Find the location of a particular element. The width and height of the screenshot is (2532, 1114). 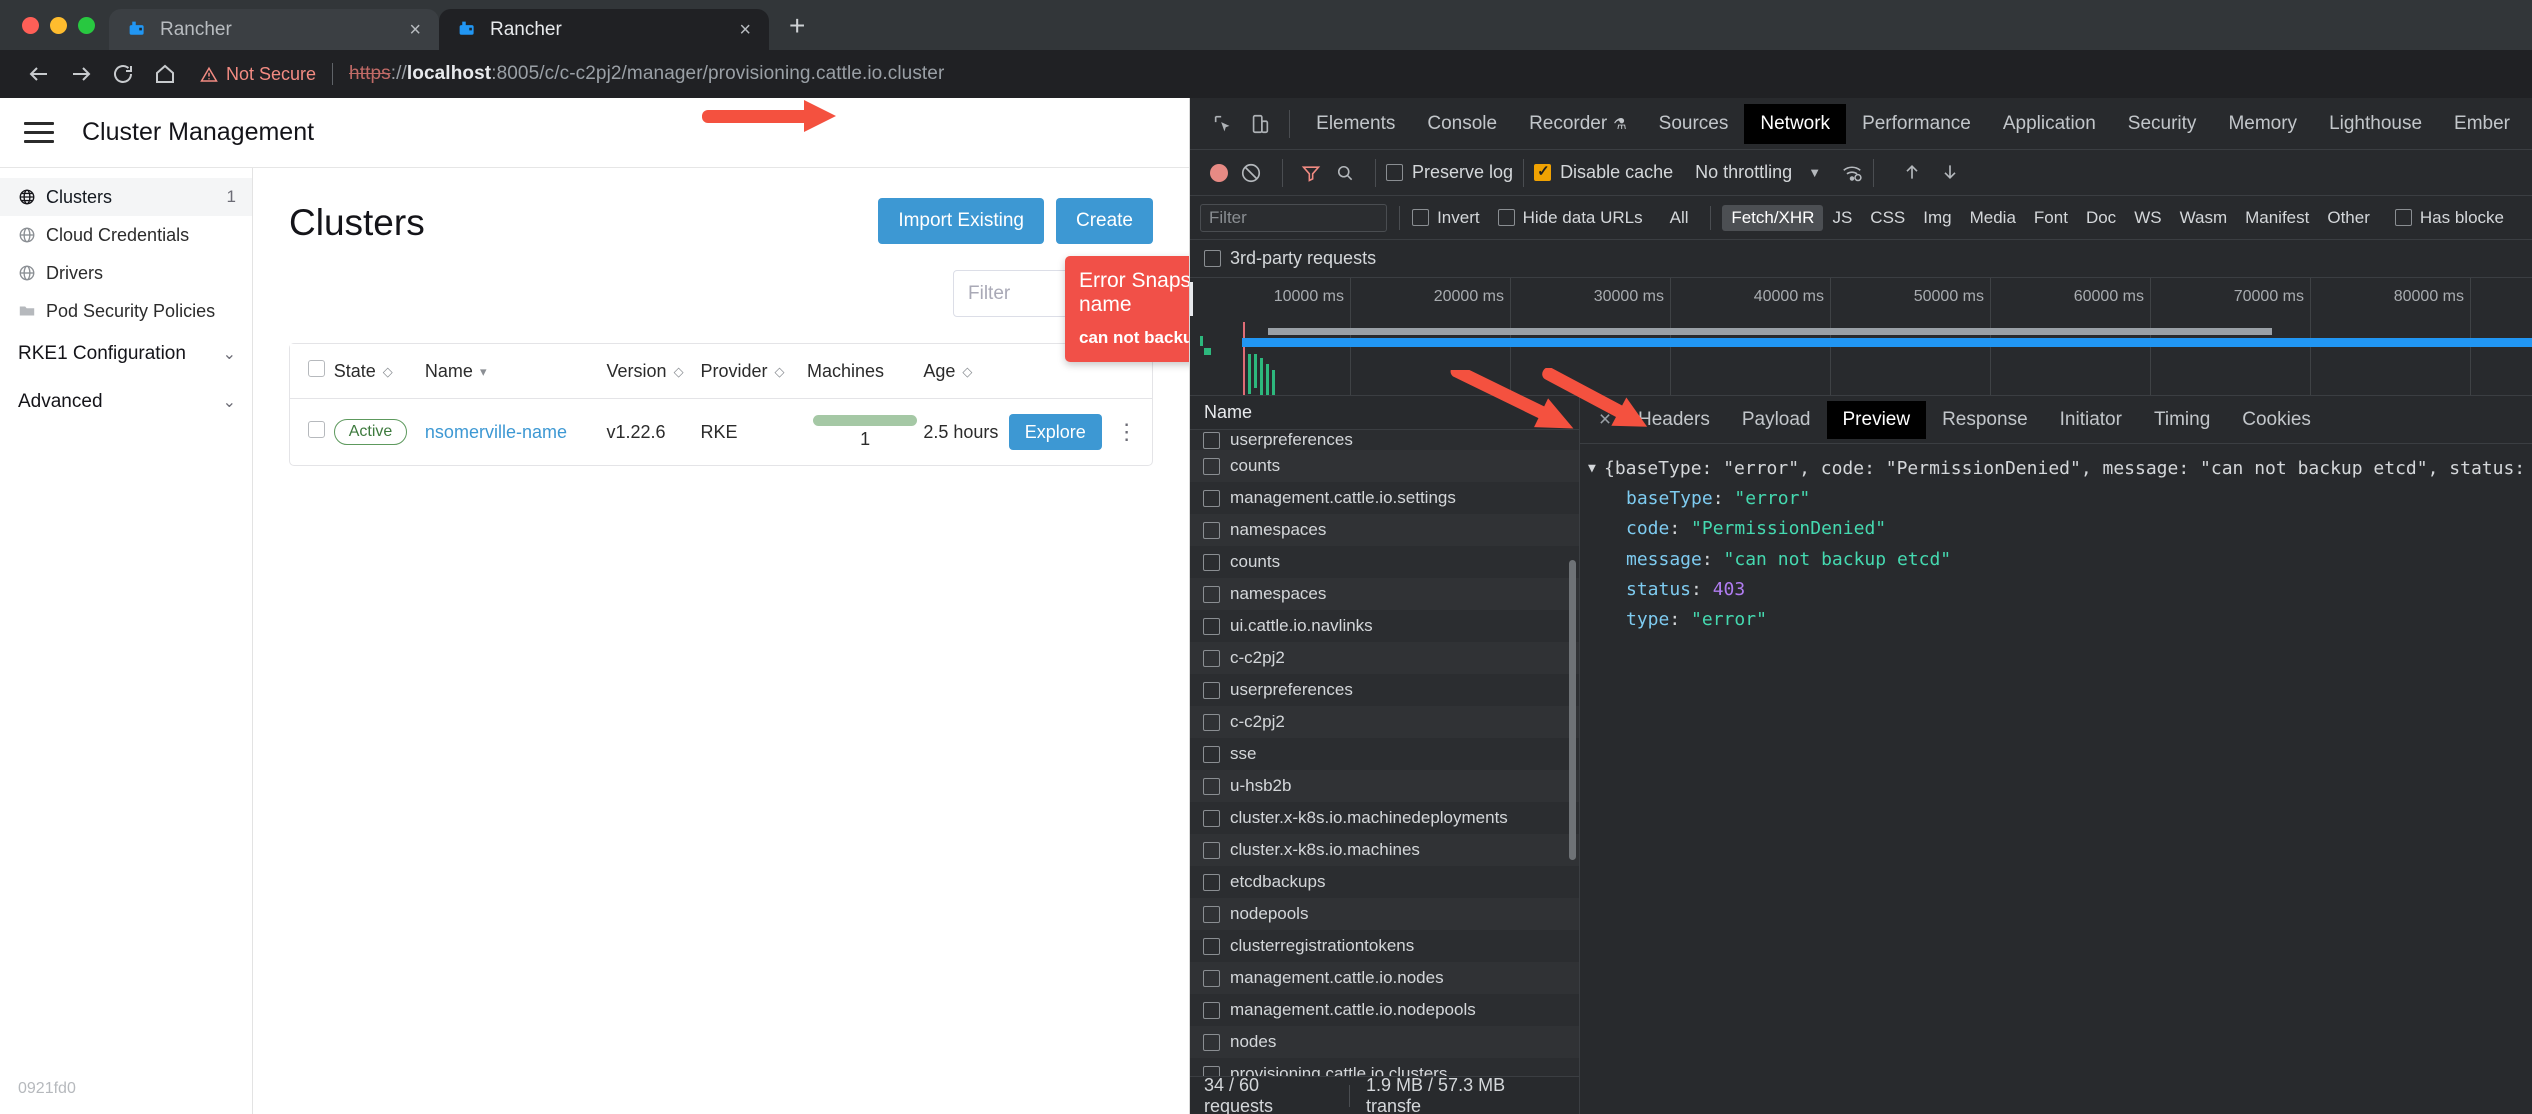

reload-icon is located at coordinates (123, 74).